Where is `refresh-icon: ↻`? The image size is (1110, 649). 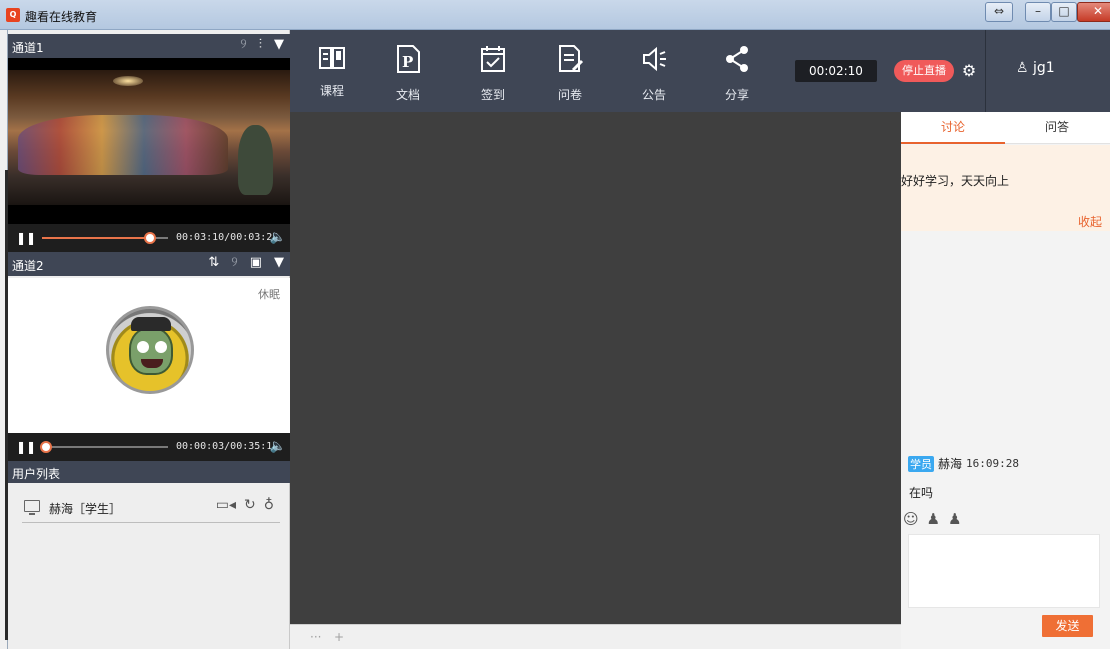
refresh-icon: ↻ is located at coordinates (250, 505).